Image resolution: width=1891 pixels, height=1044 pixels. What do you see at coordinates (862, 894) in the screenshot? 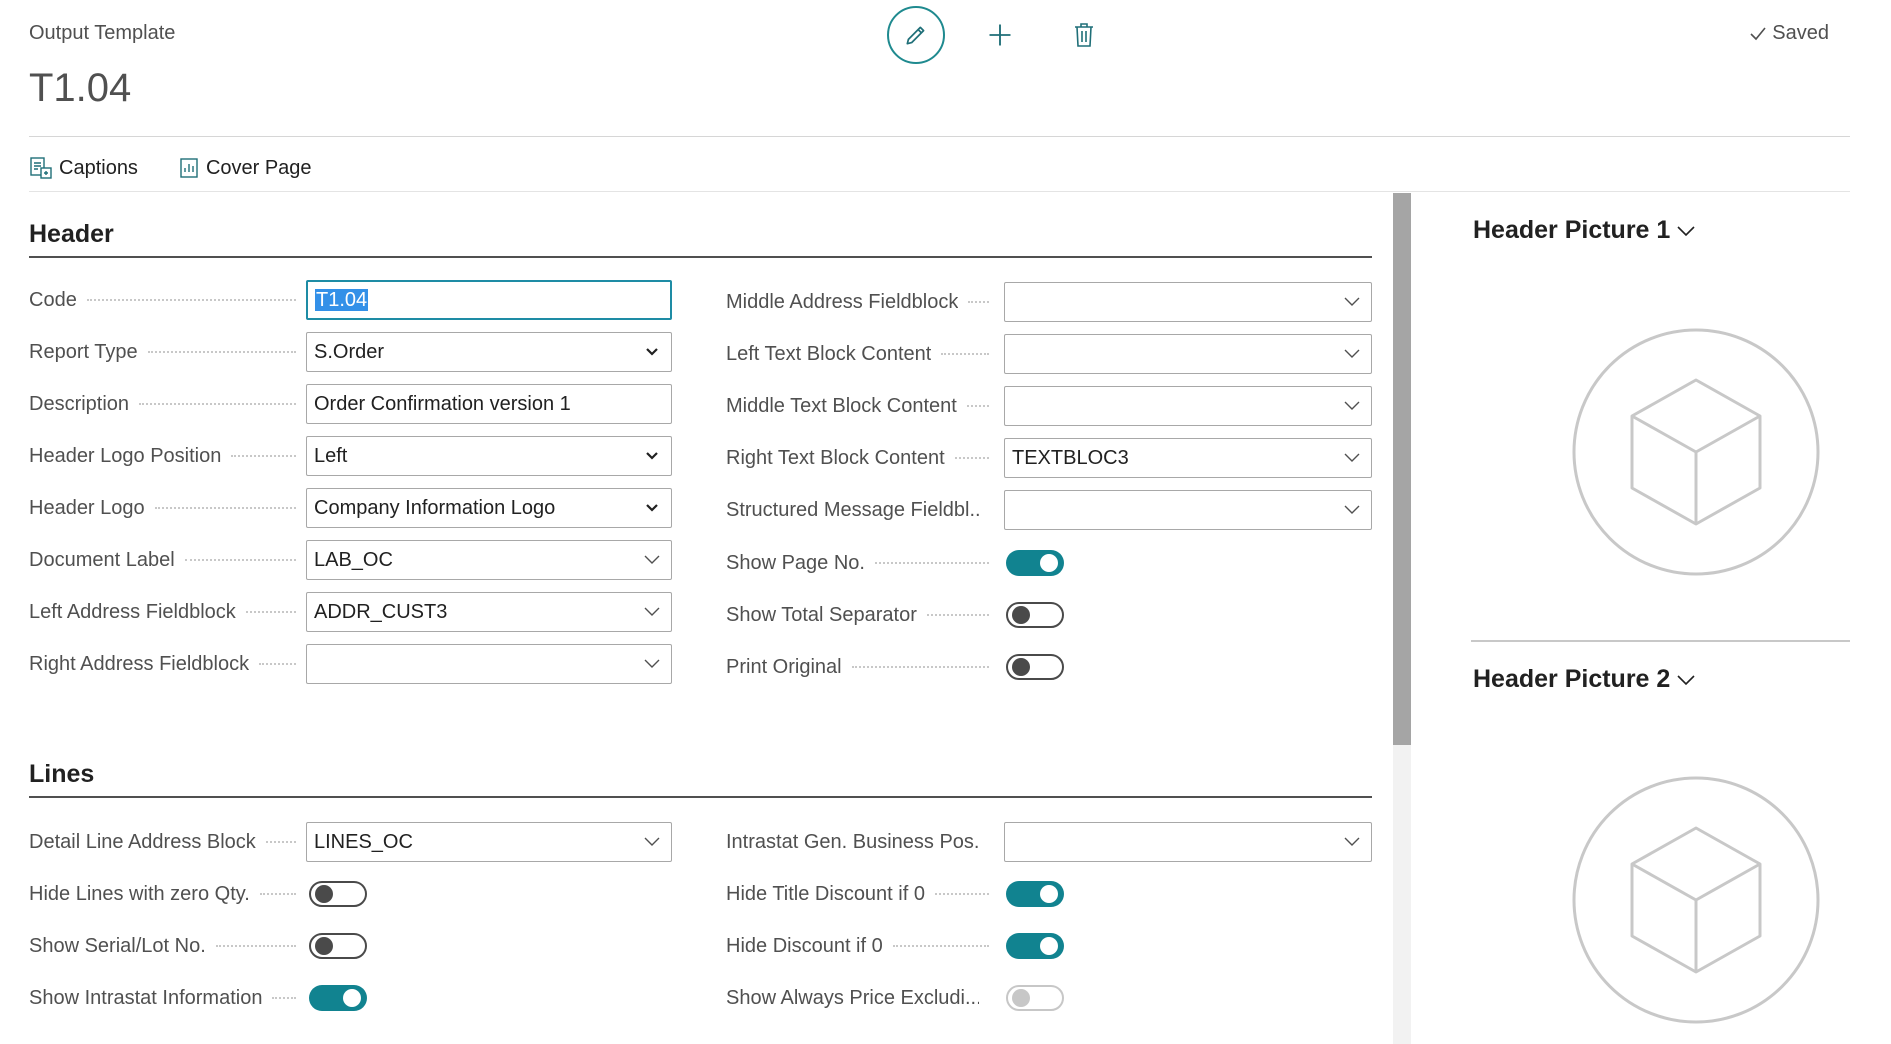
I see `field-hide-title-discount: Hide Title Discount if 0` at bounding box center [862, 894].